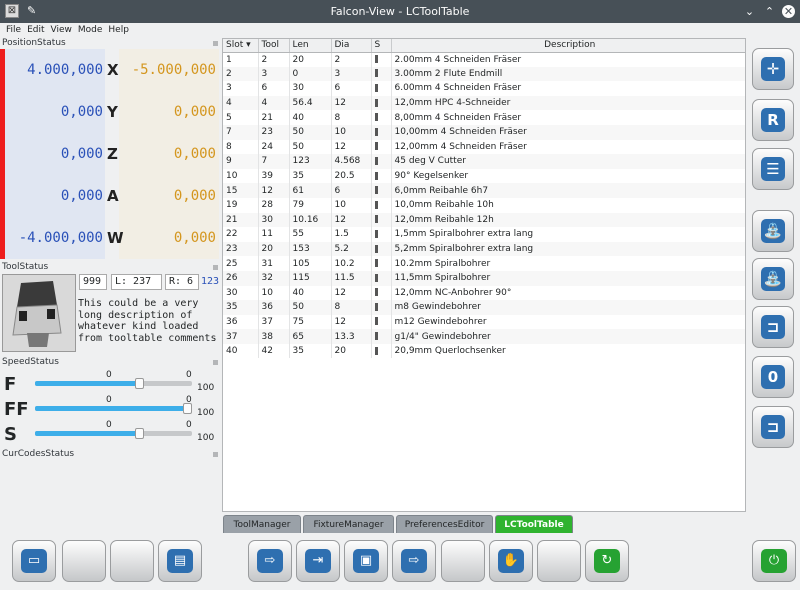 The height and width of the screenshot is (590, 800). Describe the element at coordinates (274, 249) in the screenshot. I see `cell-tool: 20` at that location.